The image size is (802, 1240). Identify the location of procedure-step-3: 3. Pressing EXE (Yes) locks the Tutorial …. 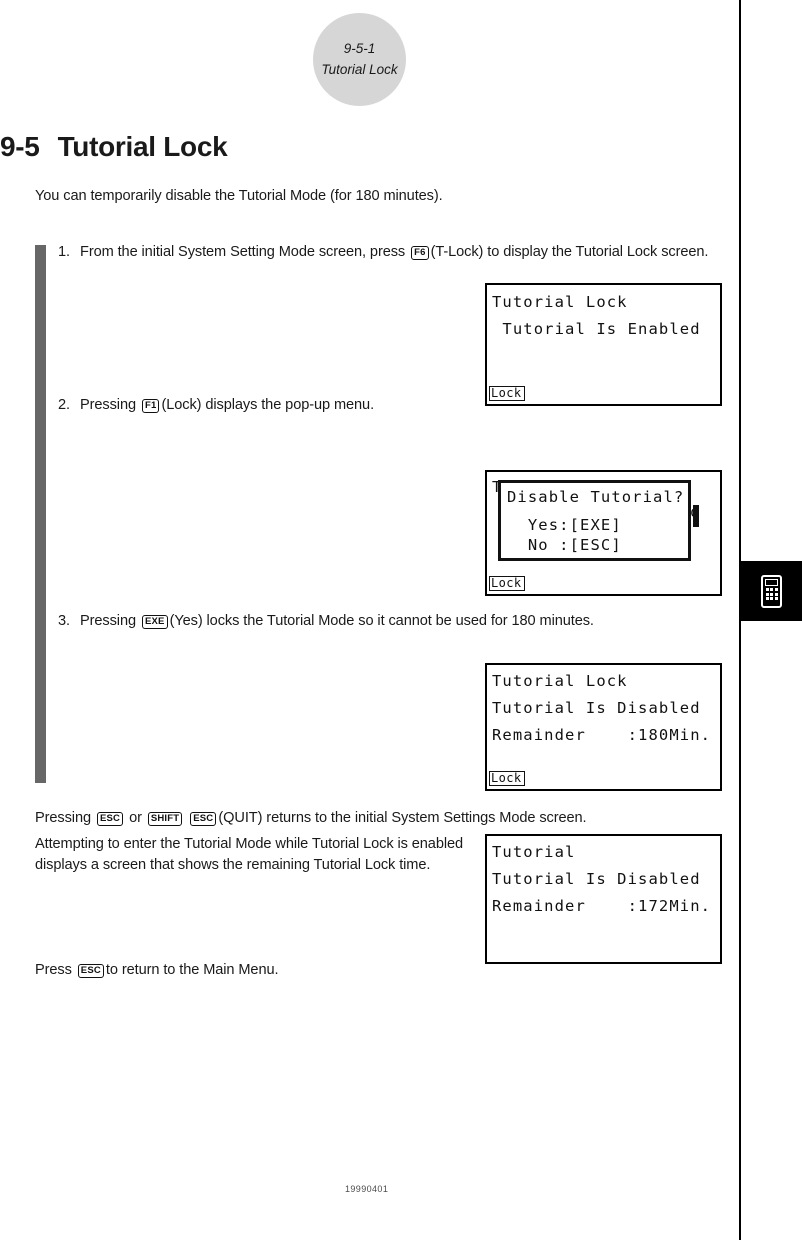
(378, 621).